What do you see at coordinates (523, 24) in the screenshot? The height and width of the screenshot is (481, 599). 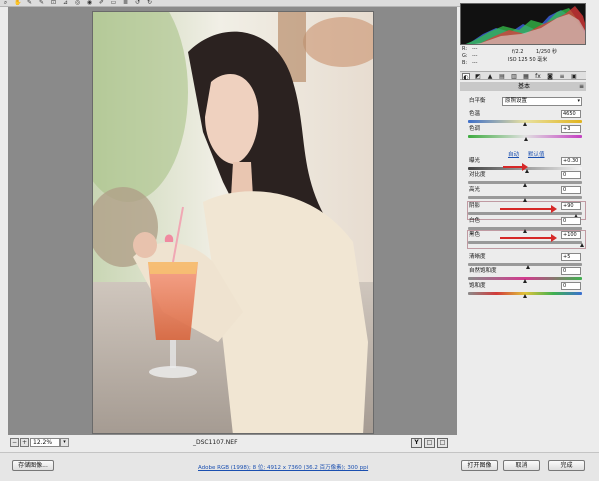 I see `histogram` at bounding box center [523, 24].